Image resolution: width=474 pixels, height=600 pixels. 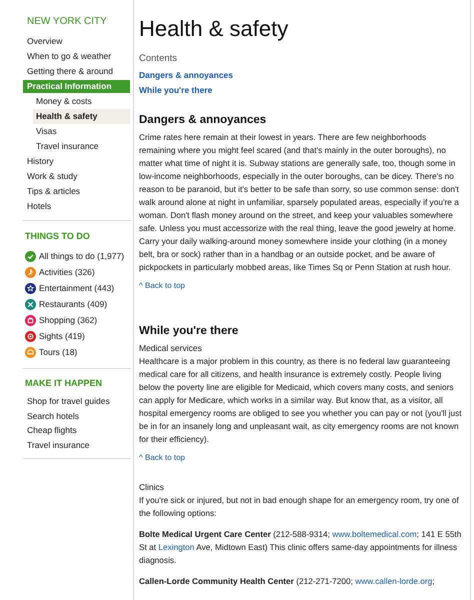 What do you see at coordinates (77, 176) in the screenshot?
I see `nav-link: Work & study` at bounding box center [77, 176].